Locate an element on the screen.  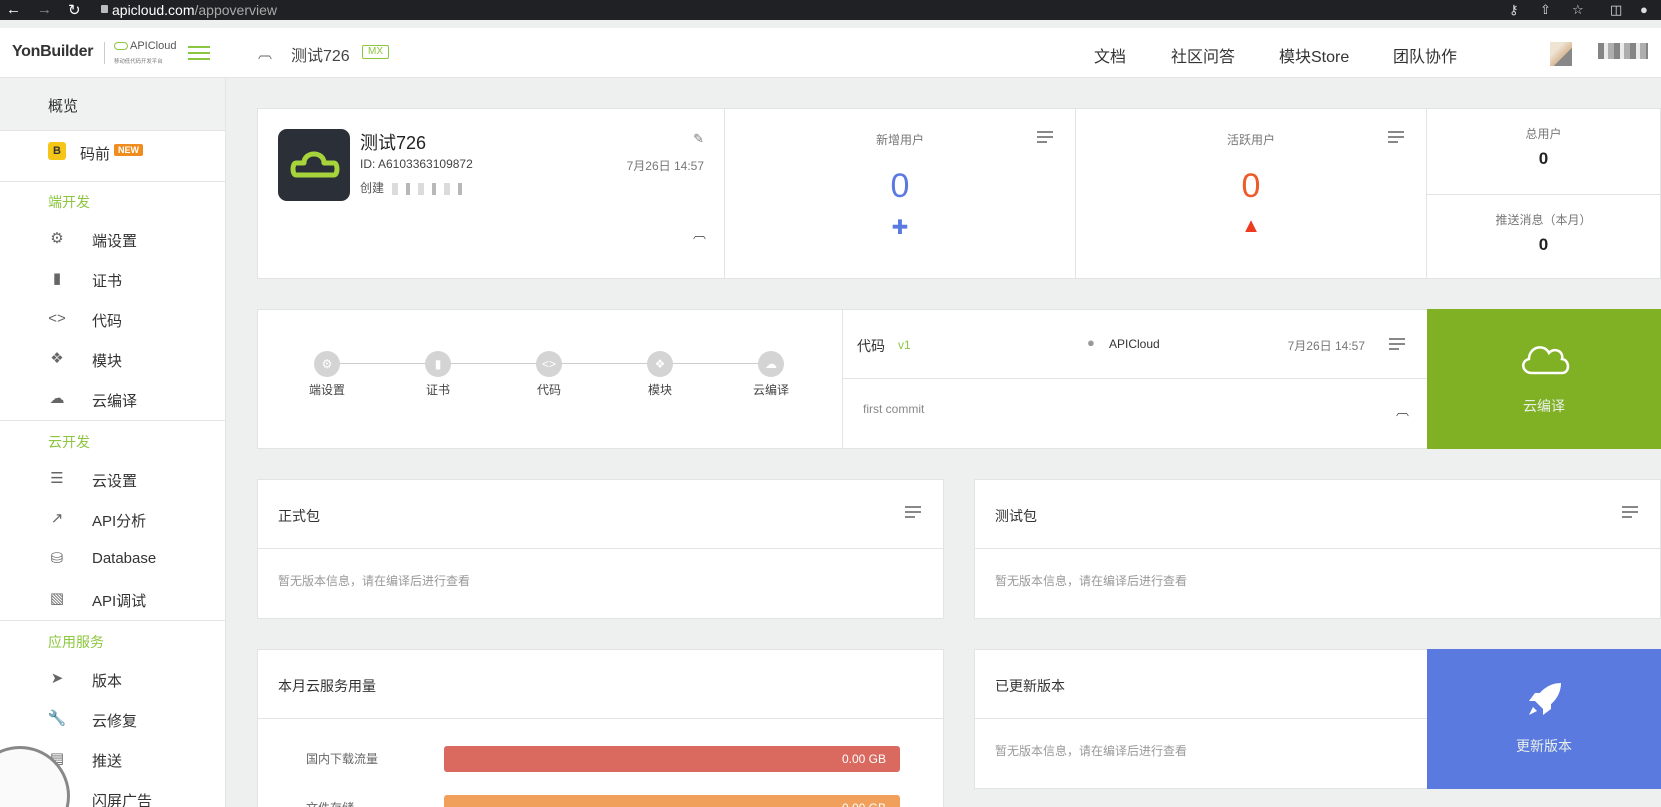
sidebar-item-label: Database is located at coordinates (124, 558).